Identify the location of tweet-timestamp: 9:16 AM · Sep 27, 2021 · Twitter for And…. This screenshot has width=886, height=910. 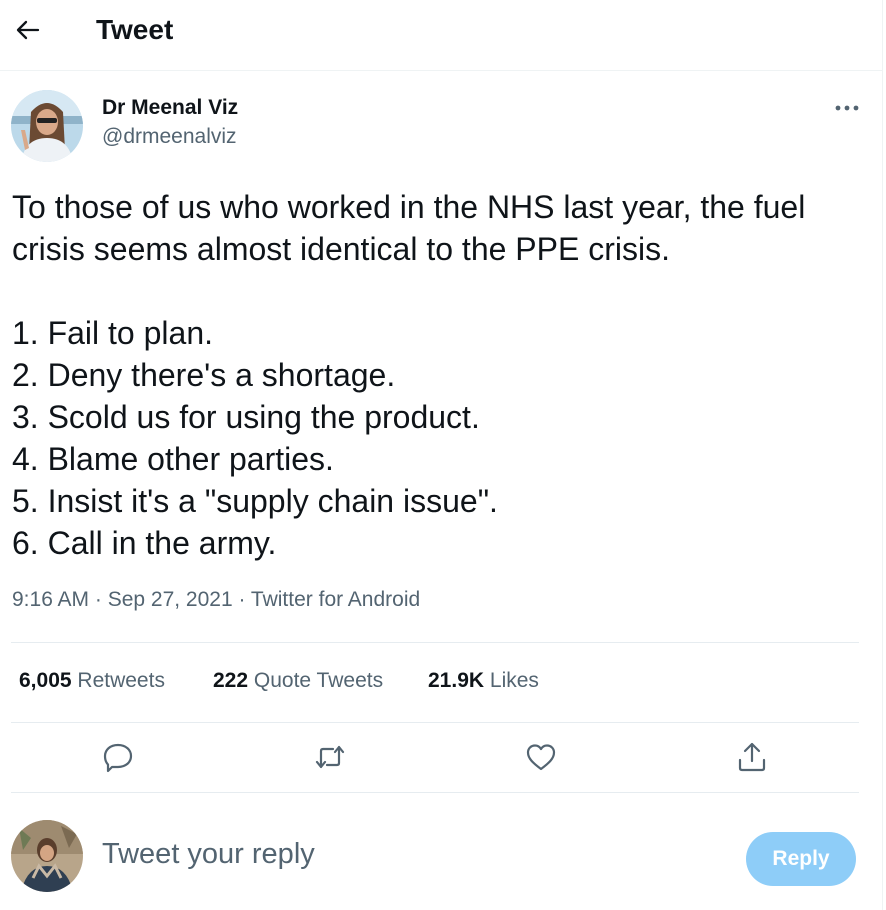
(216, 600).